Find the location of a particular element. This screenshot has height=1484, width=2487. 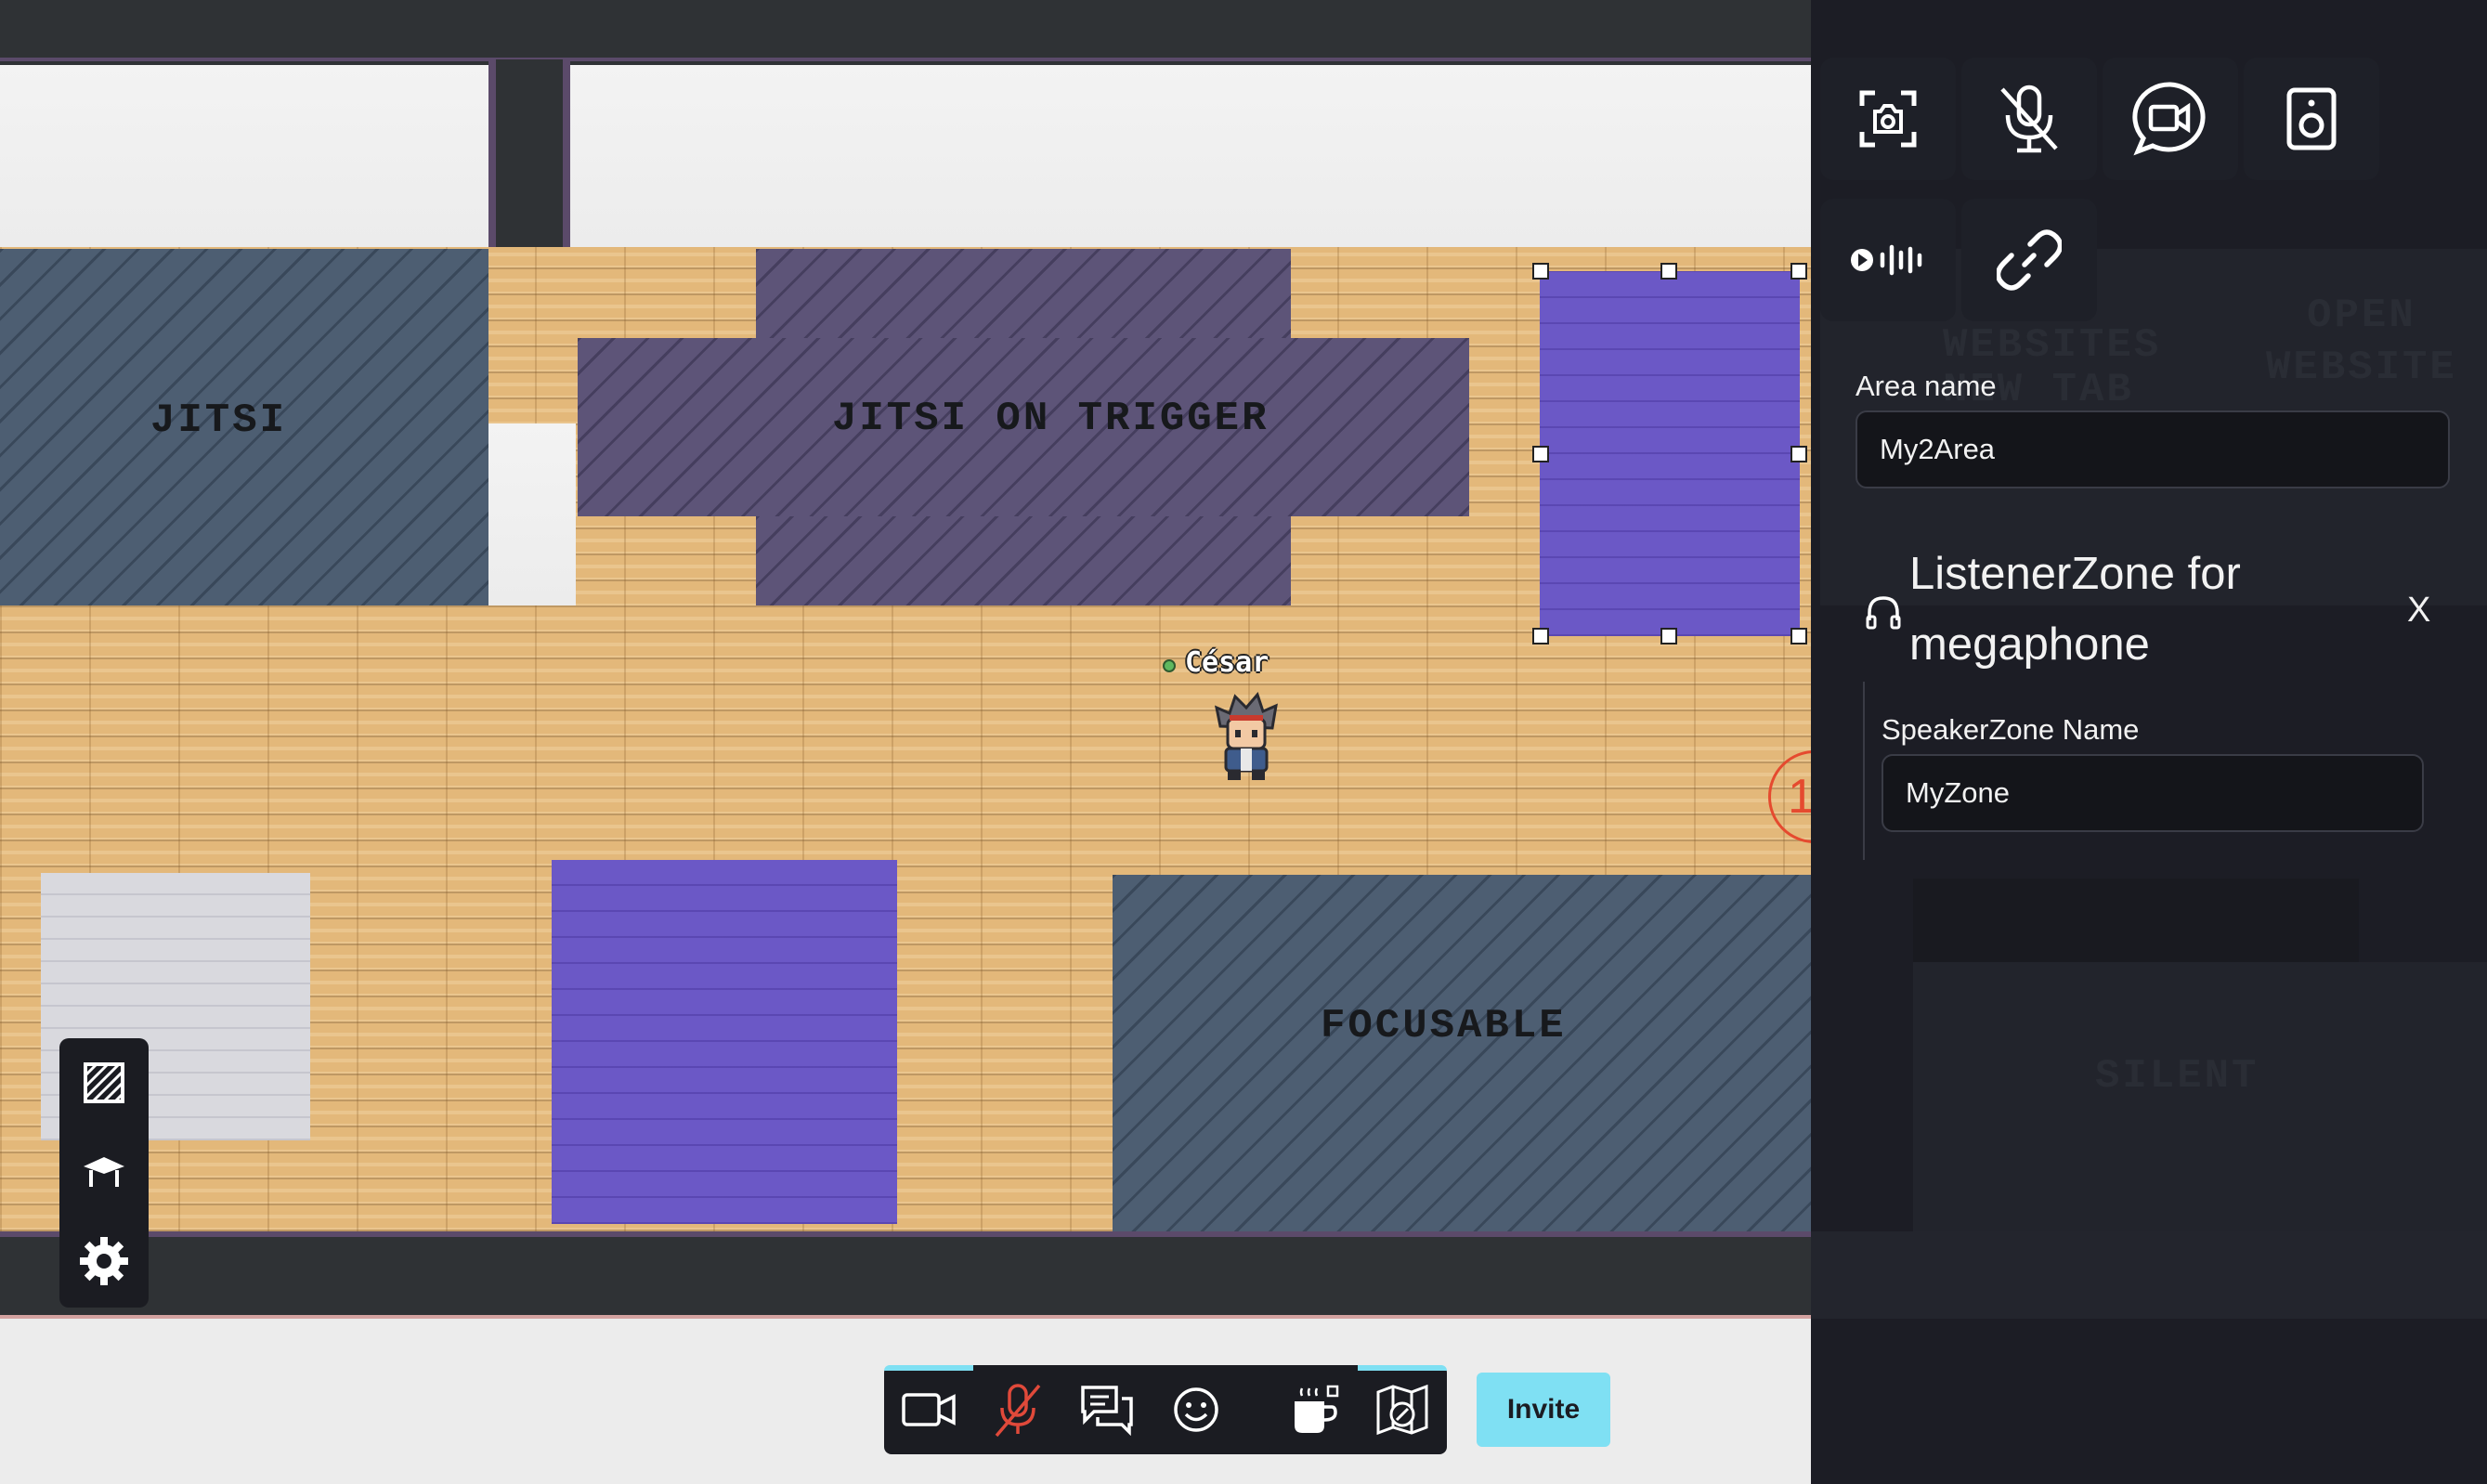

open-link-property-button is located at coordinates (2029, 260).